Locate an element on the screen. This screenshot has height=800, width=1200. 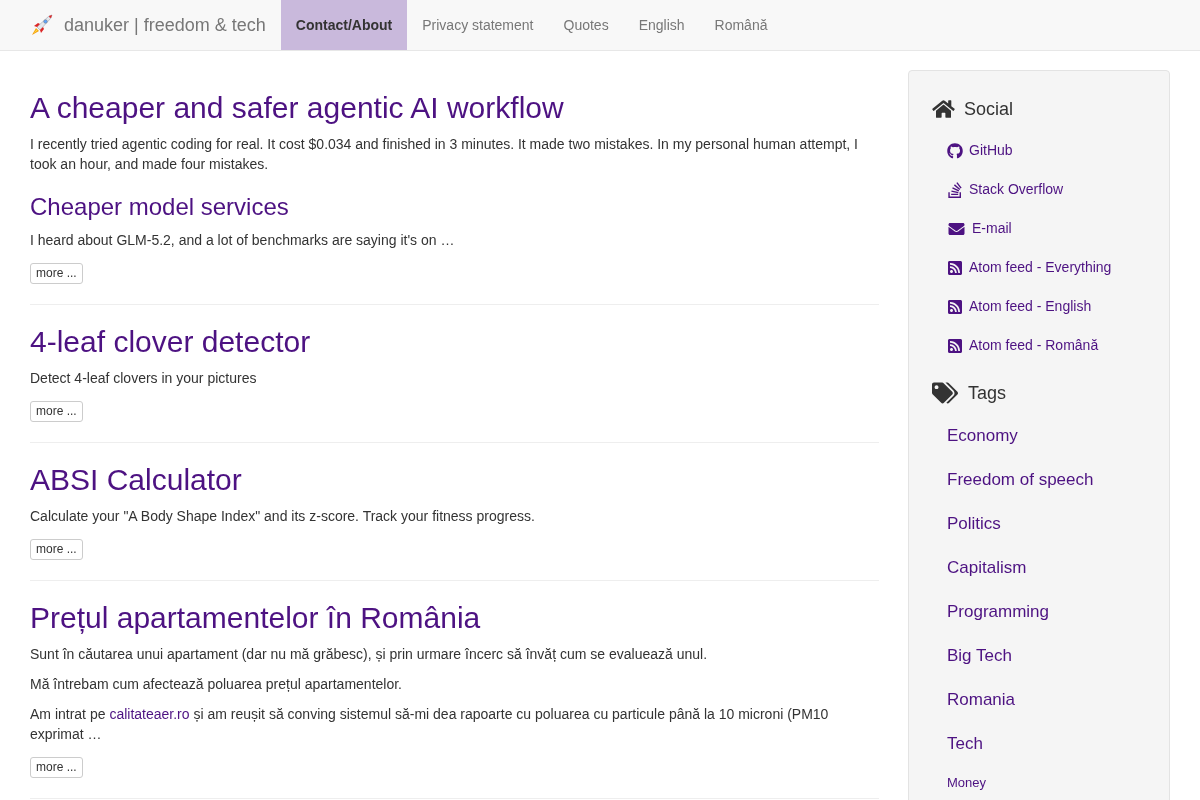
social-link: Stack Overflow is located at coordinates (1005, 189).